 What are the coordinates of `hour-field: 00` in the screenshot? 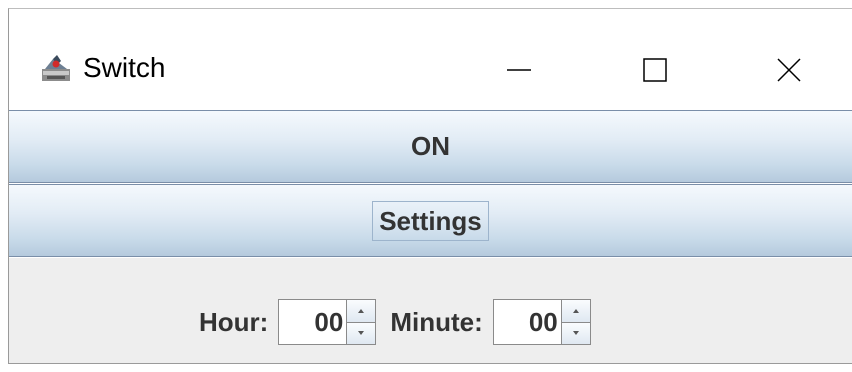 It's located at (312, 322).